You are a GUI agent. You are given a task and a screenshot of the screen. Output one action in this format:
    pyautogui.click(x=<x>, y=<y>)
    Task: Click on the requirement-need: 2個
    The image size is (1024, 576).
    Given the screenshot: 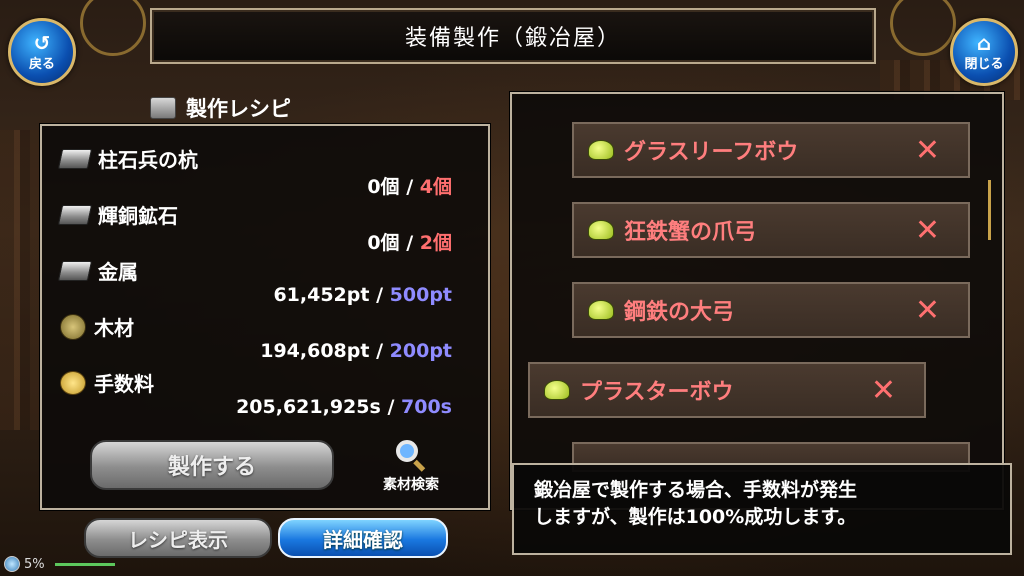 What is the action you would take?
    pyautogui.click(x=435, y=243)
    